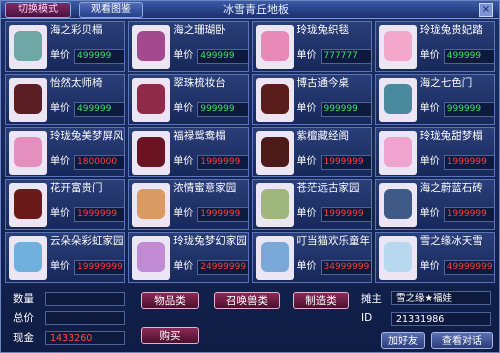  I want to click on item-price: 1800000, so click(99, 162).